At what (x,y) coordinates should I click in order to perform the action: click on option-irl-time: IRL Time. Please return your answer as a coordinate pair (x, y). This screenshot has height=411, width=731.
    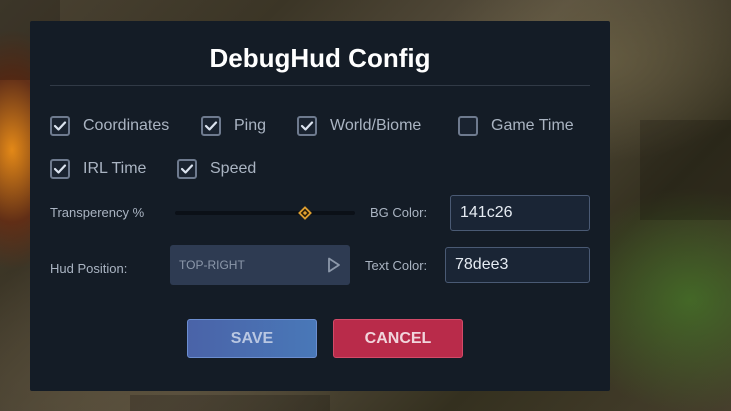
    Looking at the image, I should click on (98, 169).